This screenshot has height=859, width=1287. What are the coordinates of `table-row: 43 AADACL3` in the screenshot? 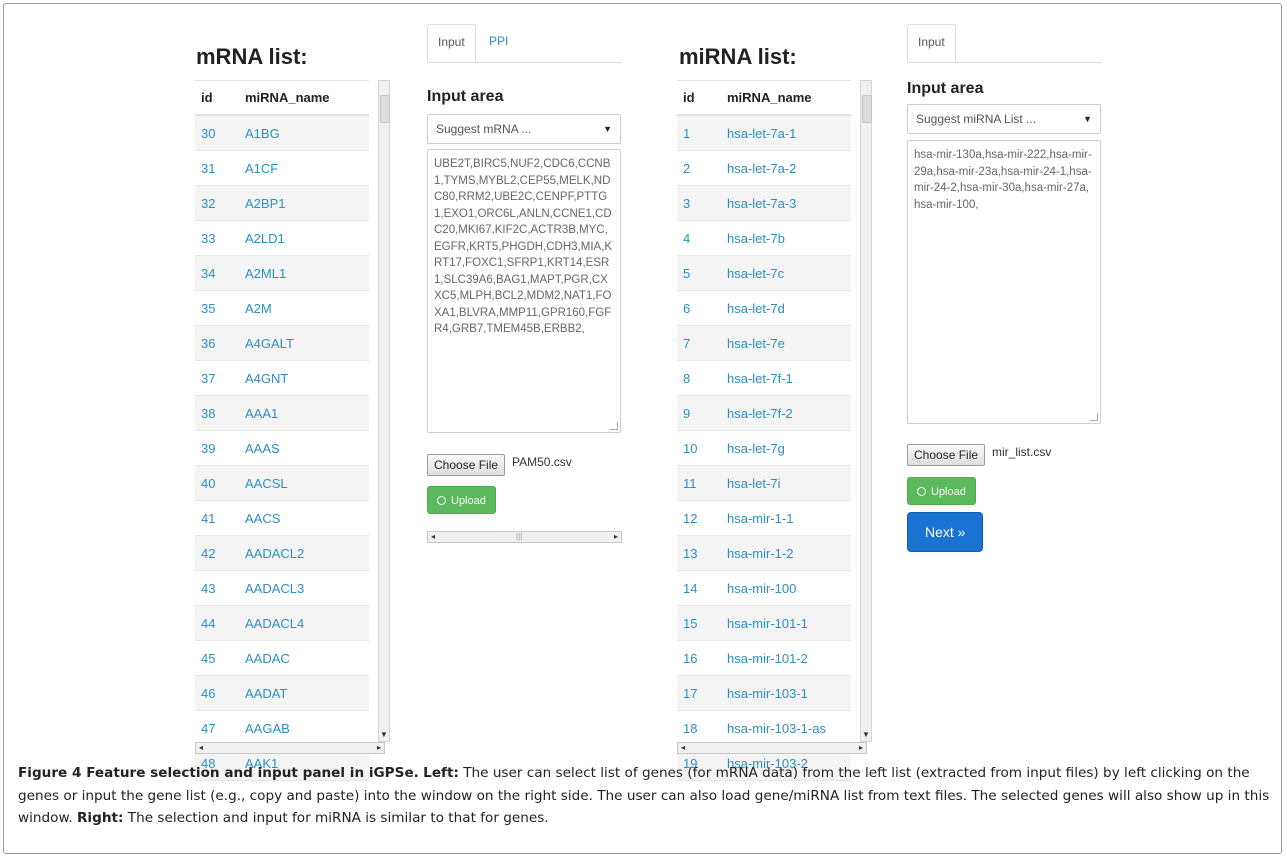 It's located at (282, 588).